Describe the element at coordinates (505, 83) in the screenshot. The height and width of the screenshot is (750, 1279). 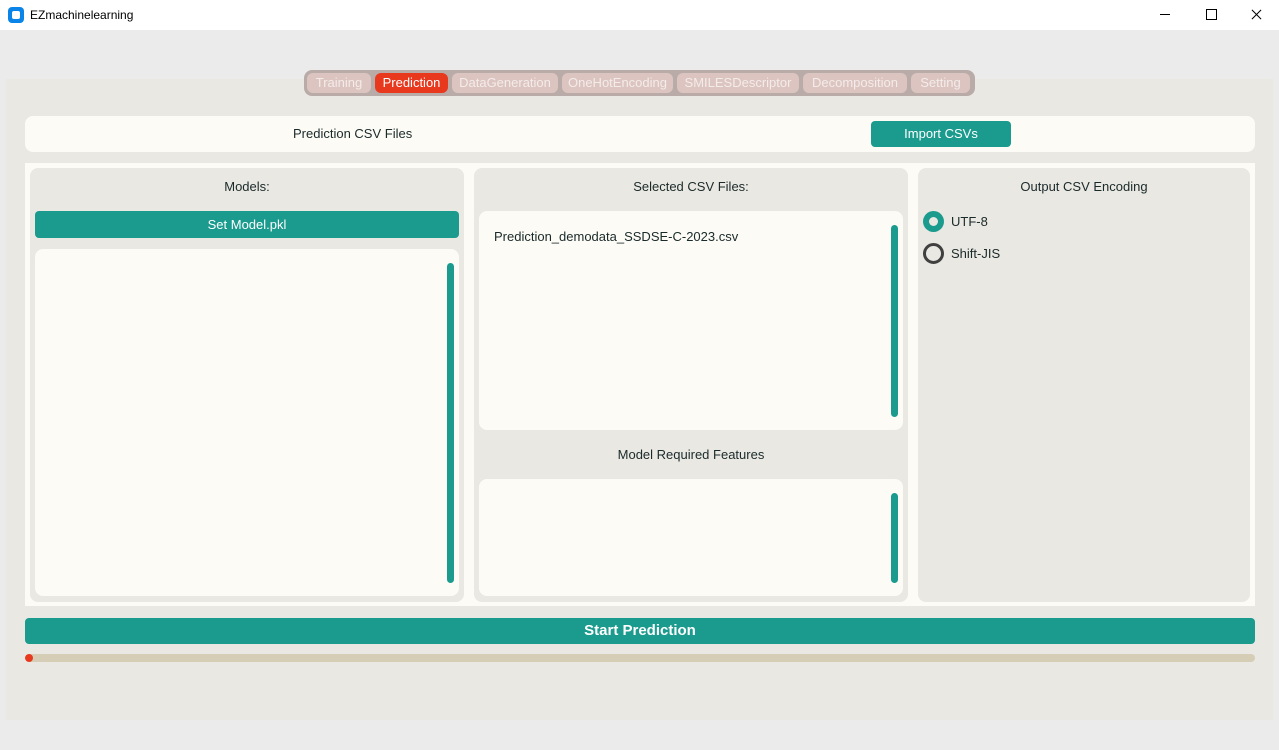
I see `tab-datageneration: DataGeneration` at that location.